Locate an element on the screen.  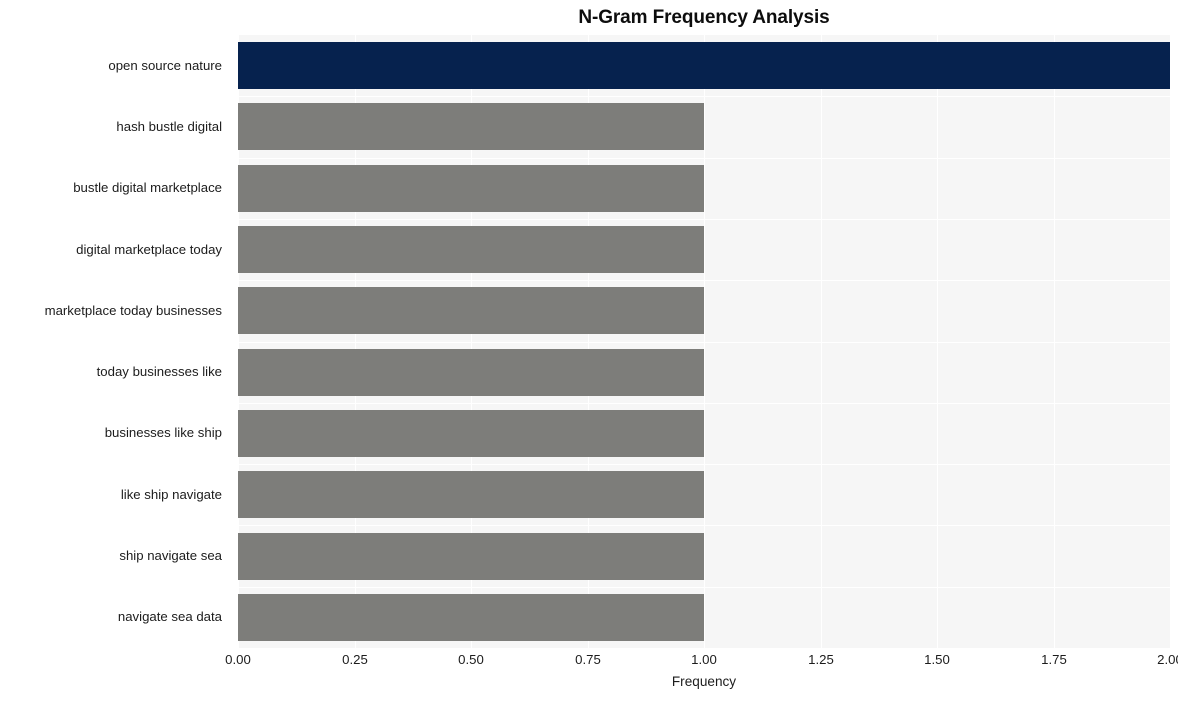
y-axis-tick-label: digital marketplace today is located at coordinates (149, 249).